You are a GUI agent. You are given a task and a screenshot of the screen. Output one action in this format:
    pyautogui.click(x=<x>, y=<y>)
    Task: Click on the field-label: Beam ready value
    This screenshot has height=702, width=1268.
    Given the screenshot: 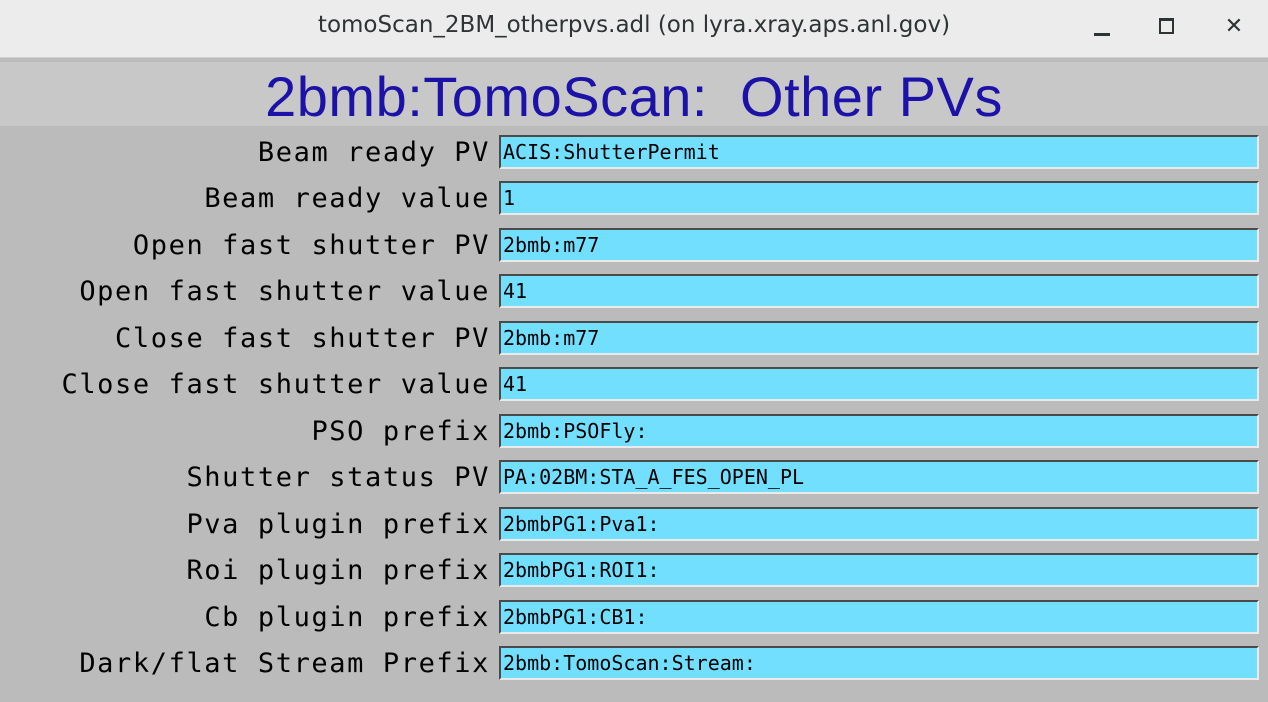 What is the action you would take?
    pyautogui.click(x=347, y=198)
    